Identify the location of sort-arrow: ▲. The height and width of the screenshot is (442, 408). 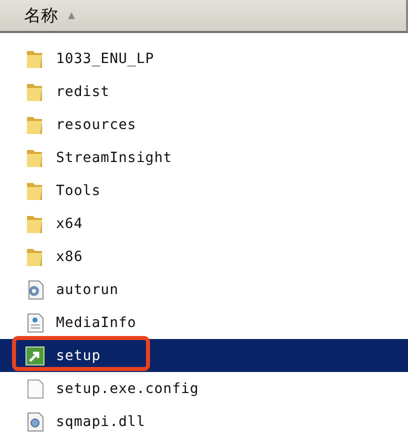
(71, 15).